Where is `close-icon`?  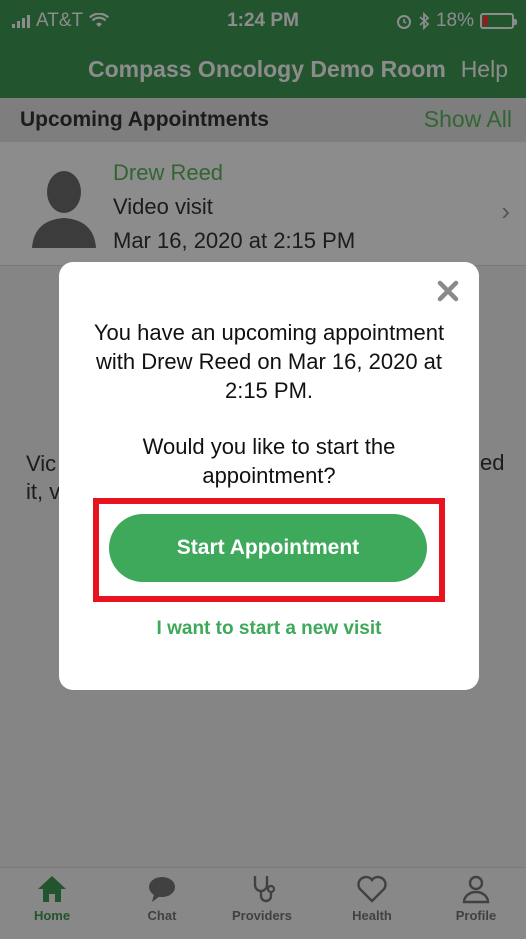 close-icon is located at coordinates (448, 291).